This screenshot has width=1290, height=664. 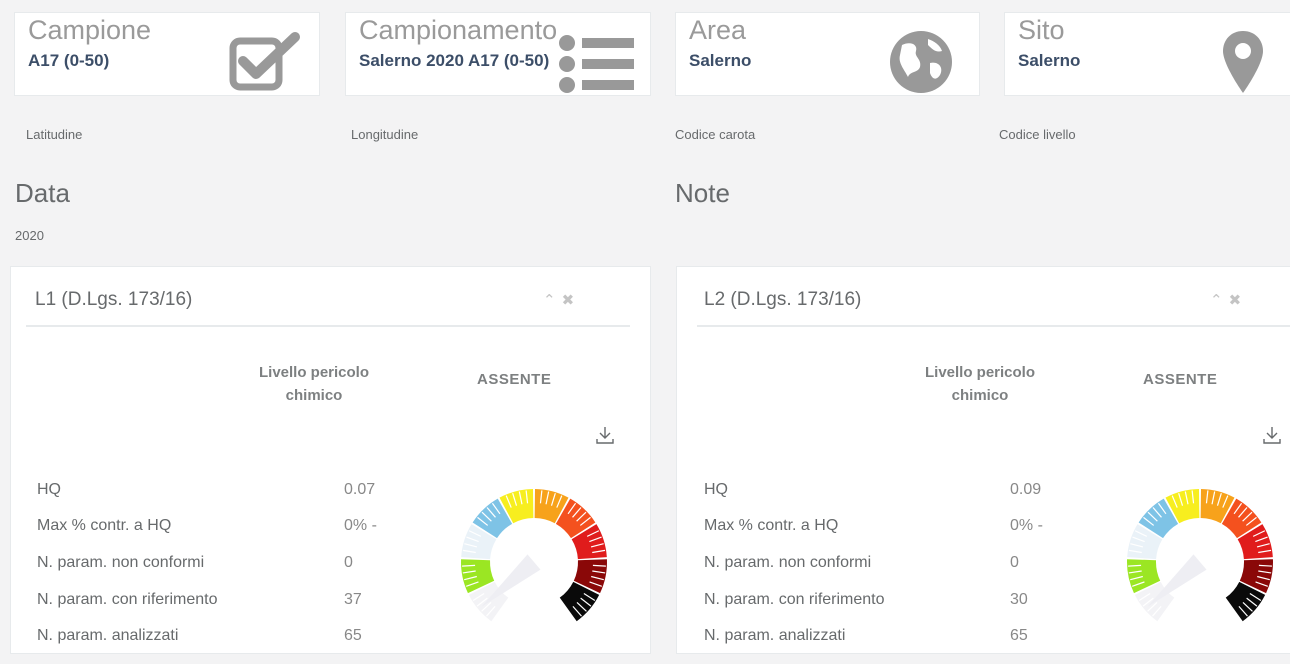 I want to click on card-title: Campionamento, so click(x=458, y=30).